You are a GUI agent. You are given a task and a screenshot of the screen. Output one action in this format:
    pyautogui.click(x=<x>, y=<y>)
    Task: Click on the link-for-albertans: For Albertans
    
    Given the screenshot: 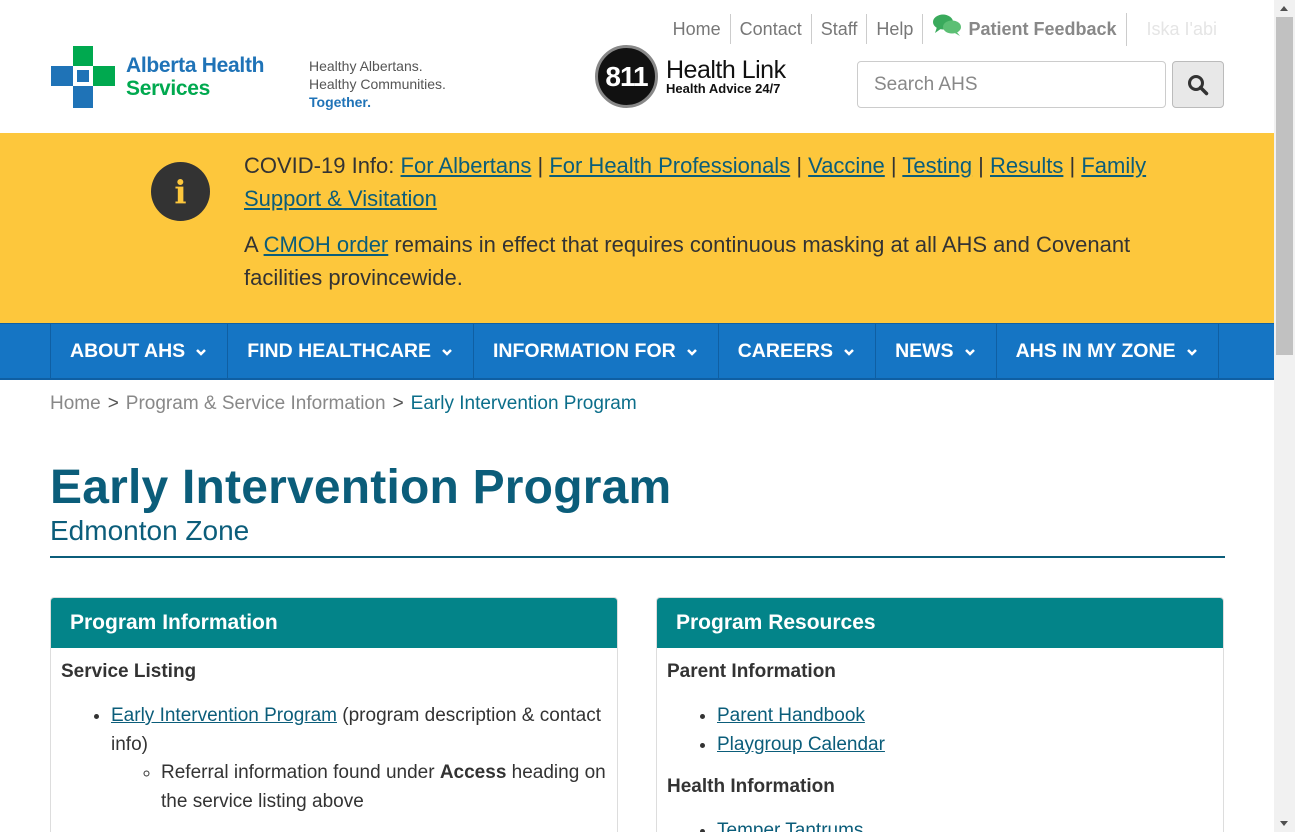 What is the action you would take?
    pyautogui.click(x=466, y=165)
    